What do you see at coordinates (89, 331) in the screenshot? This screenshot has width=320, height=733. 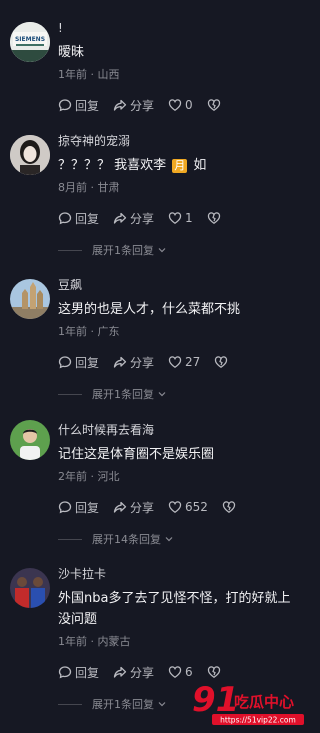 I see `comment-meta: 1年前 · 广东` at bounding box center [89, 331].